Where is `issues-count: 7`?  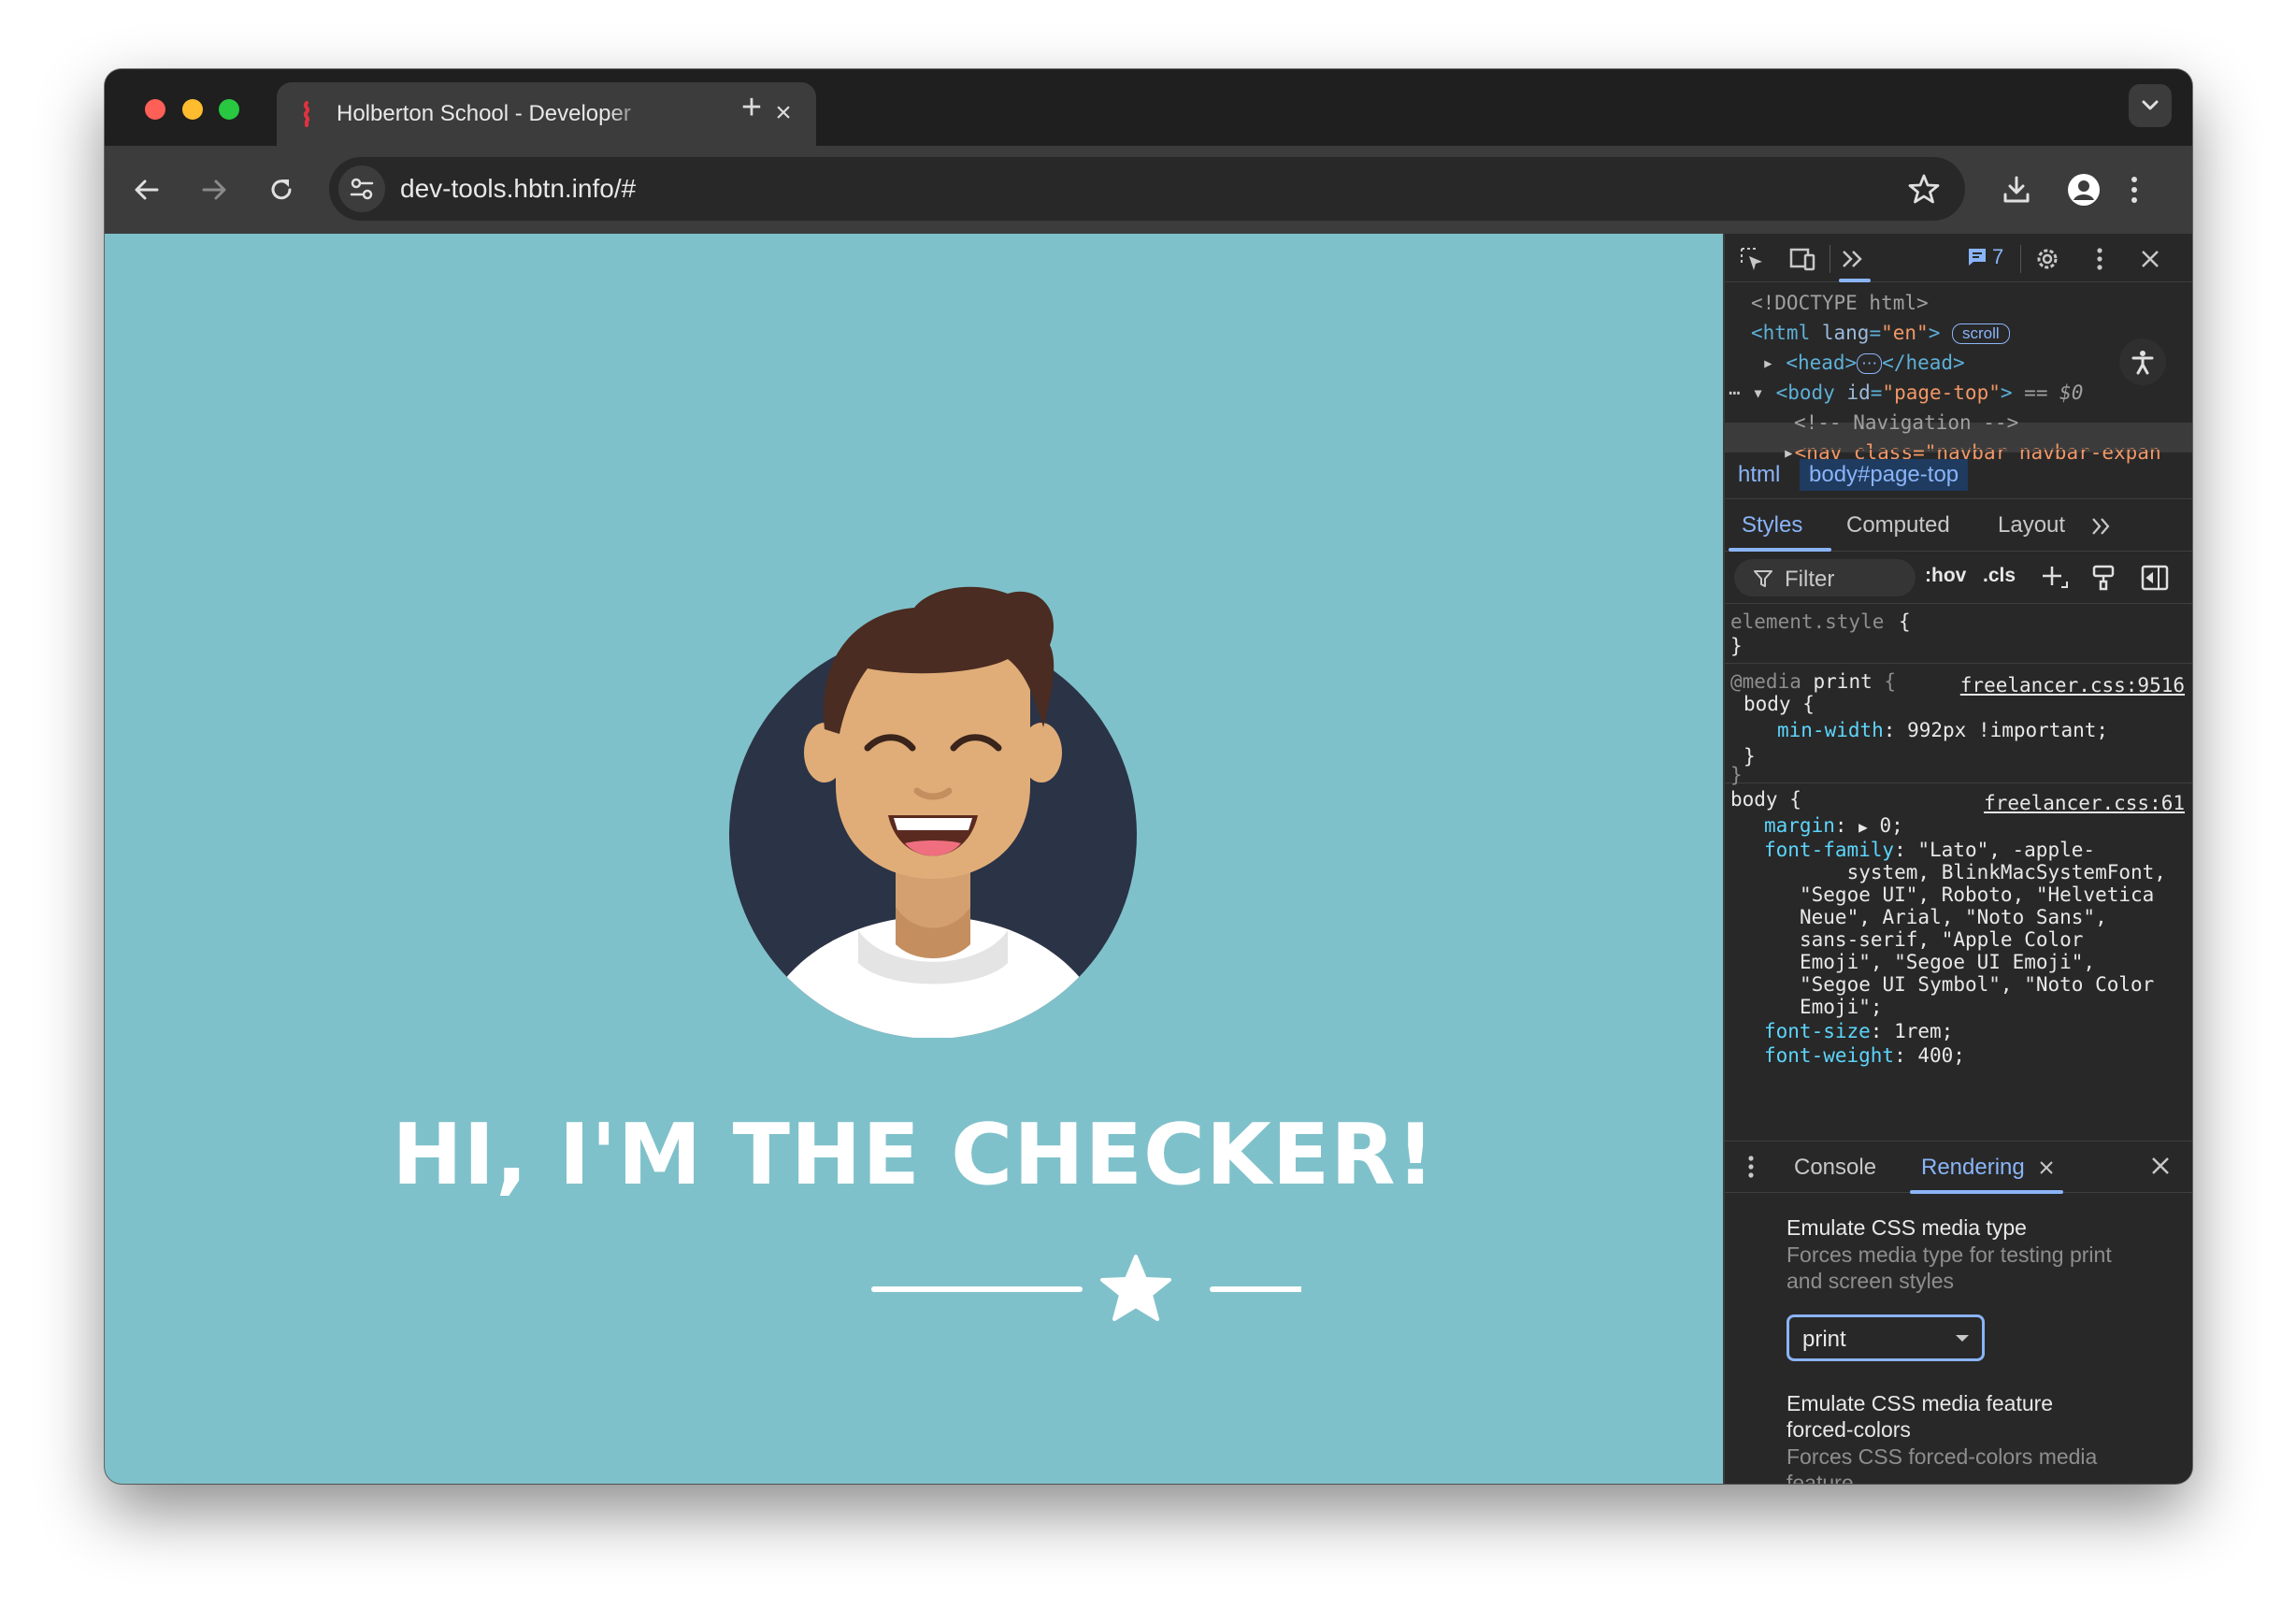 issues-count: 7 is located at coordinates (1998, 257).